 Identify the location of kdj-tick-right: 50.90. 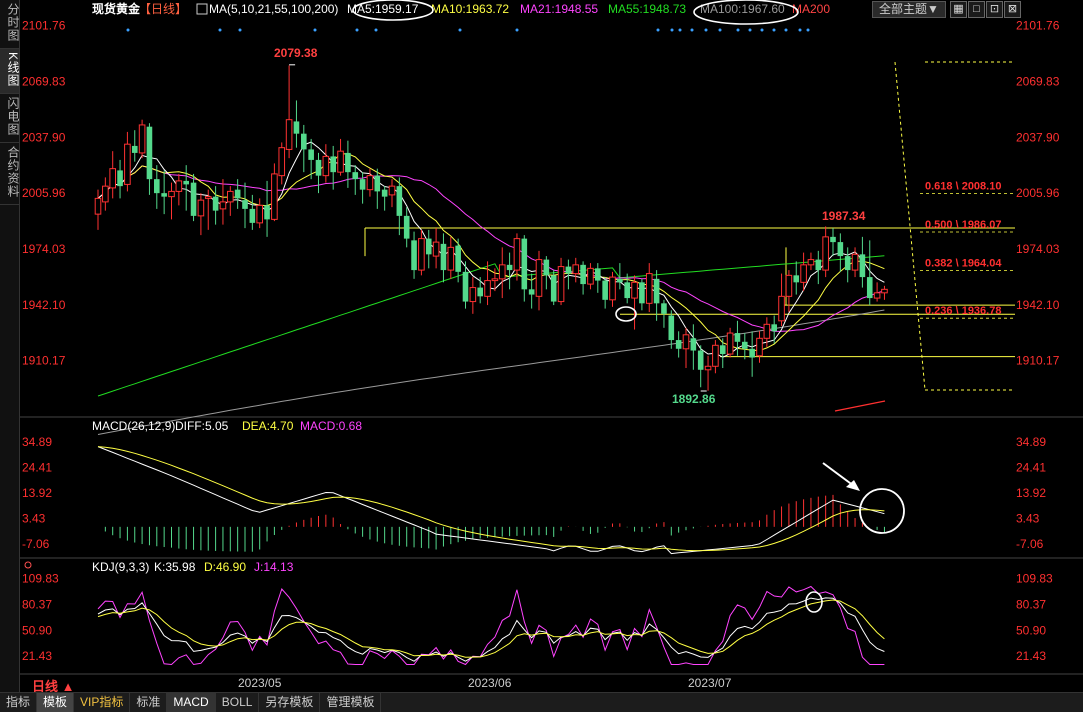
(1031, 630).